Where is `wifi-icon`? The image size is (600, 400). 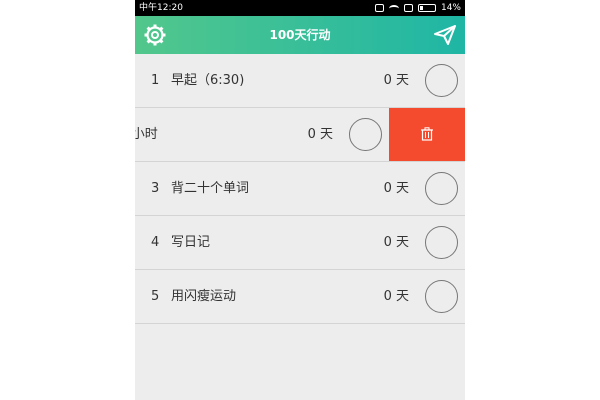
wifi-icon is located at coordinates (393, 8).